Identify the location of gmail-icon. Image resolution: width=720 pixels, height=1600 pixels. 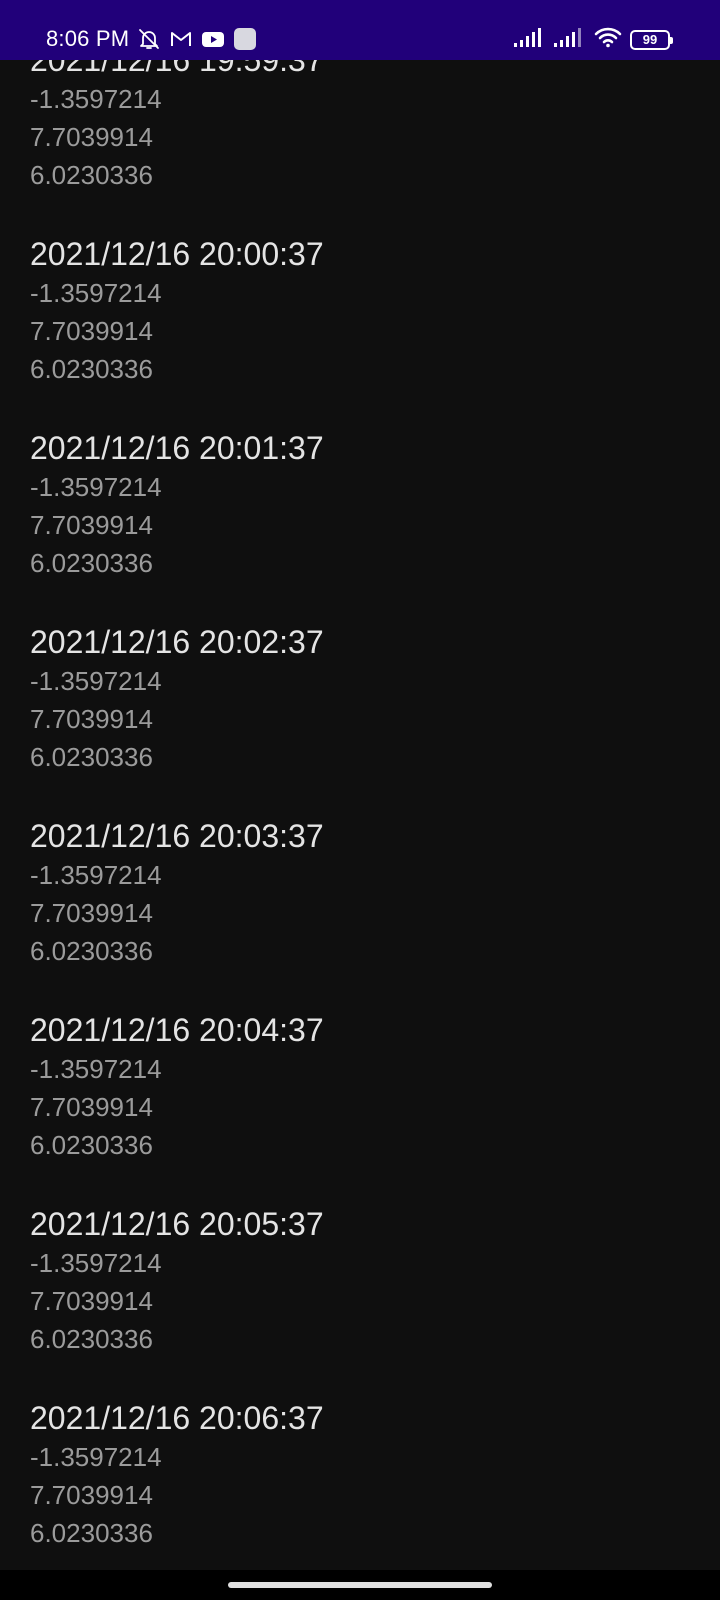
(181, 39).